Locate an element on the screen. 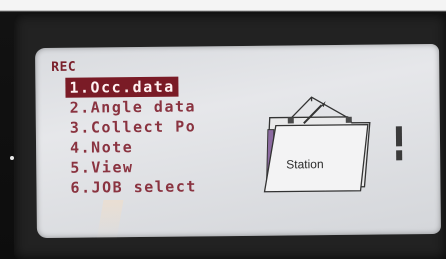  menu-item-collect-points: 3.Collect Po is located at coordinates (133, 126).